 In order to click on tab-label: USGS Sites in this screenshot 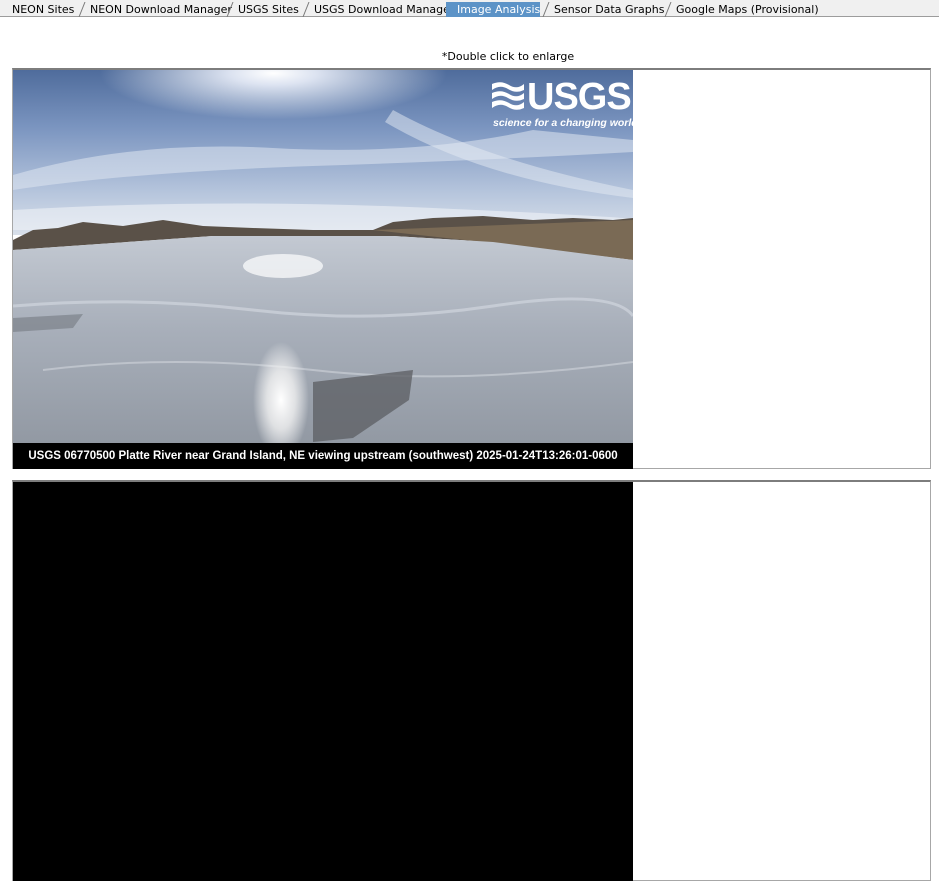, I will do `click(268, 9)`.